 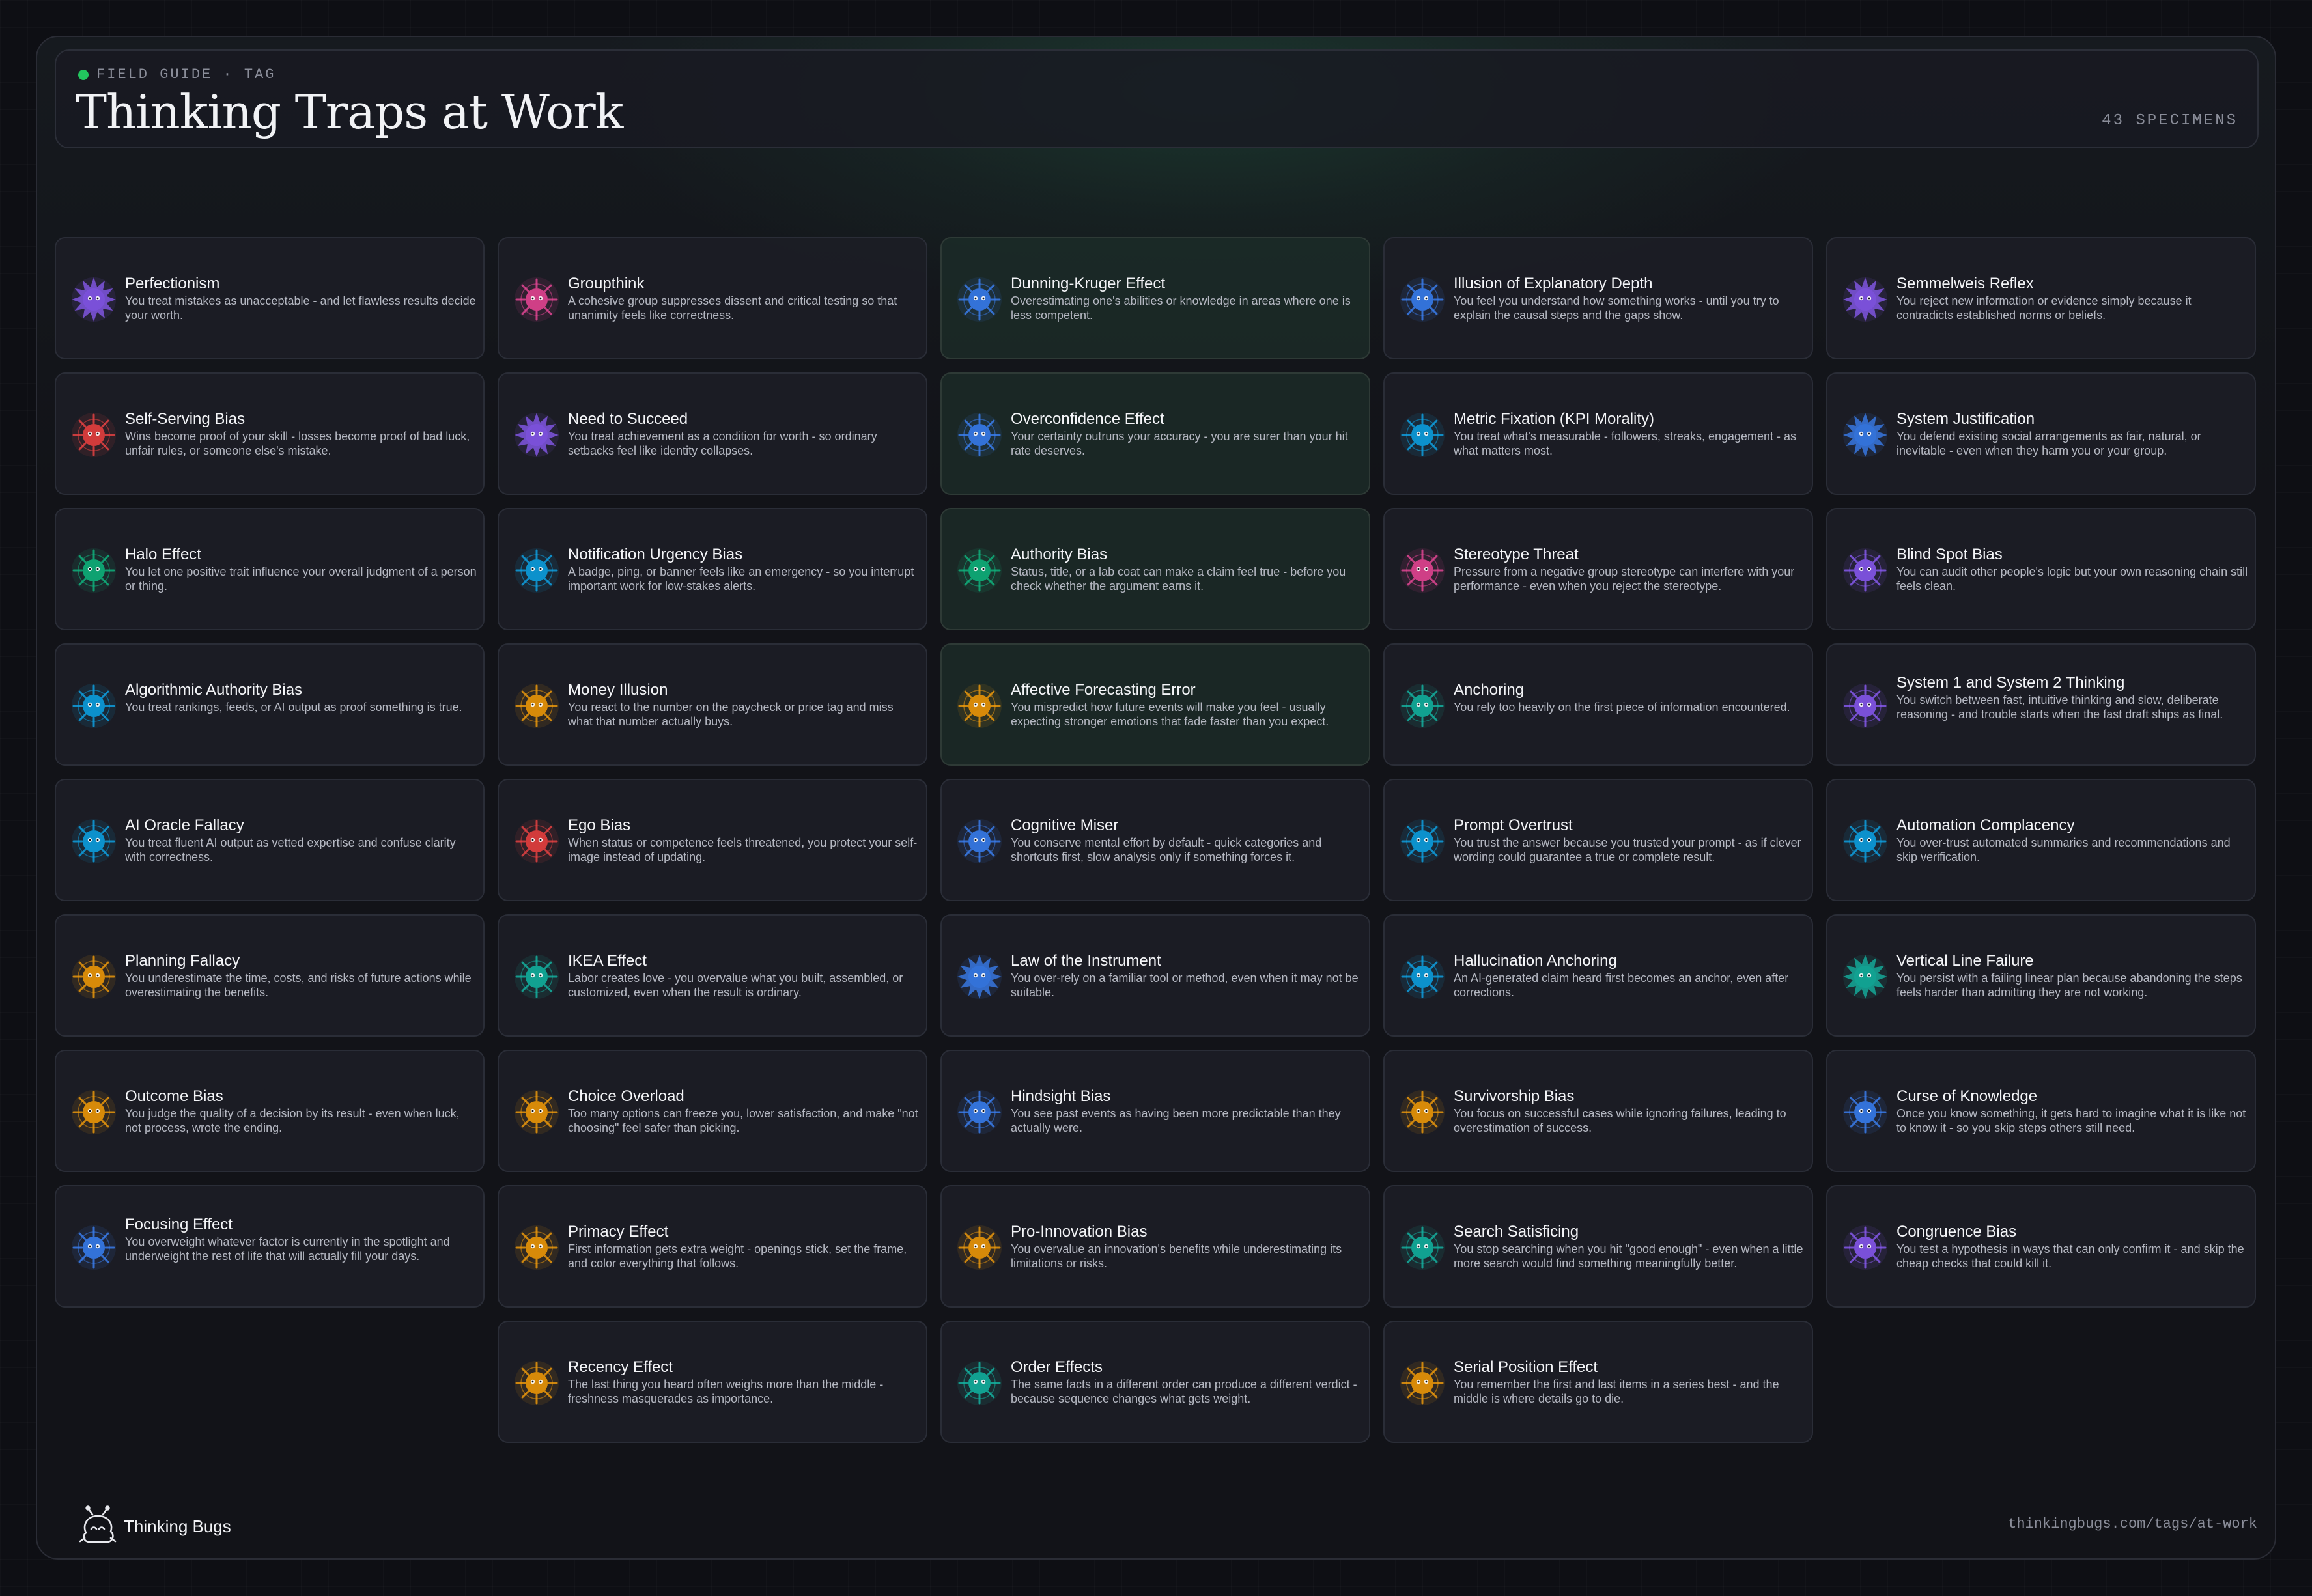 What do you see at coordinates (184, 826) in the screenshot?
I see `card-title: AI Oracle Fallacy` at bounding box center [184, 826].